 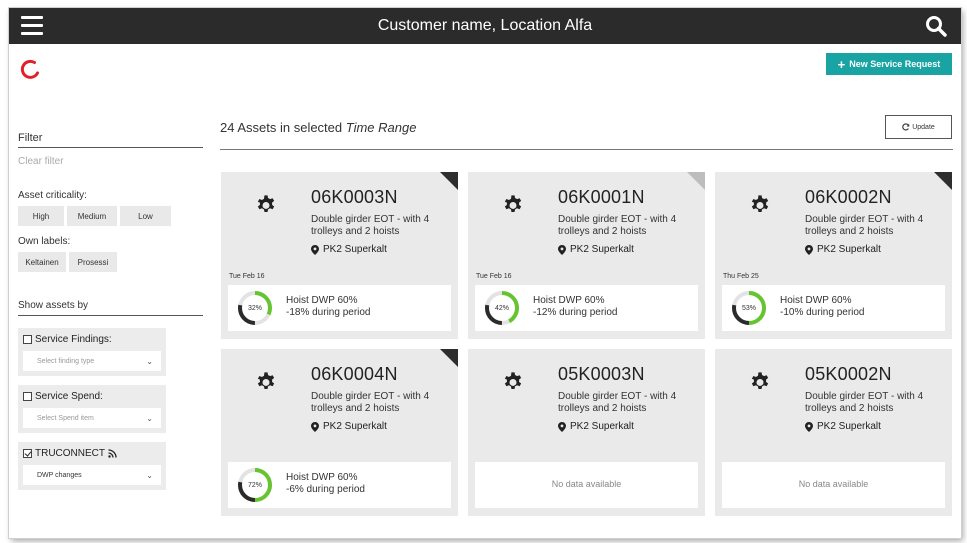 I want to click on spend-item-select: Select Spend item ⌄, so click(x=92, y=418).